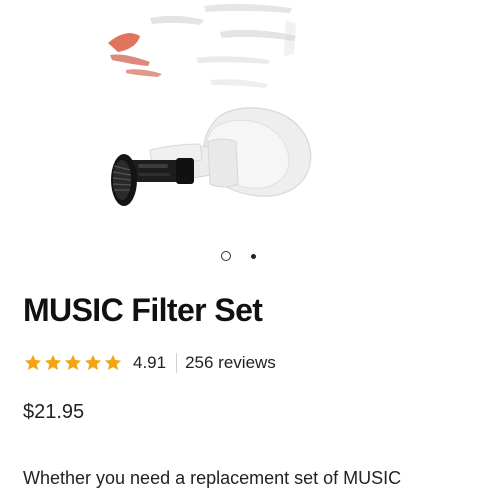 The image size is (480, 490). What do you see at coordinates (230, 152) in the screenshot?
I see `eartip-illustration` at bounding box center [230, 152].